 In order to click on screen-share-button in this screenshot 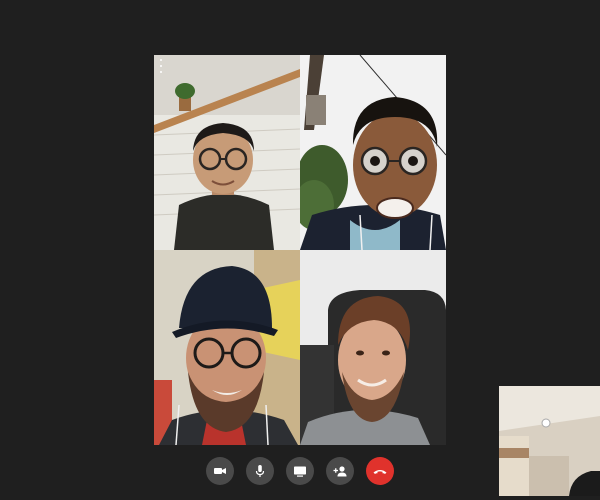, I will do `click(300, 471)`.